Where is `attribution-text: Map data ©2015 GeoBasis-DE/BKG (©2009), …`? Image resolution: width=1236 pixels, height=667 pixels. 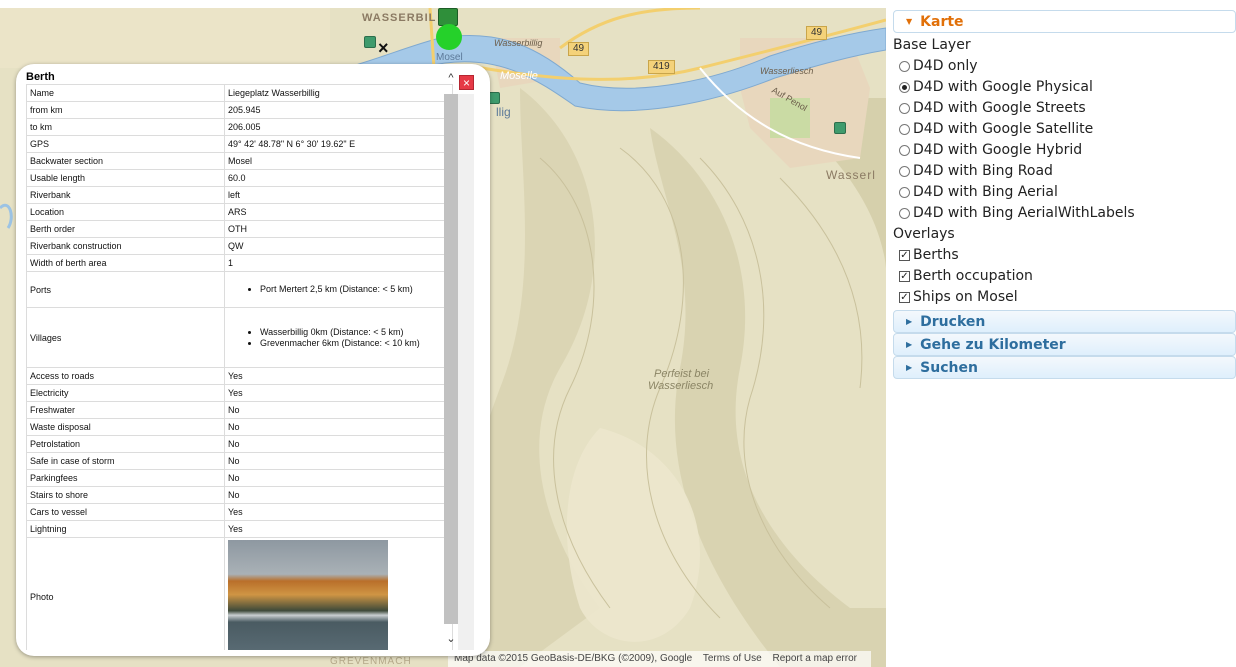
attribution-text: Map data ©2015 GeoBasis-DE/BKG (©2009), … is located at coordinates (573, 658).